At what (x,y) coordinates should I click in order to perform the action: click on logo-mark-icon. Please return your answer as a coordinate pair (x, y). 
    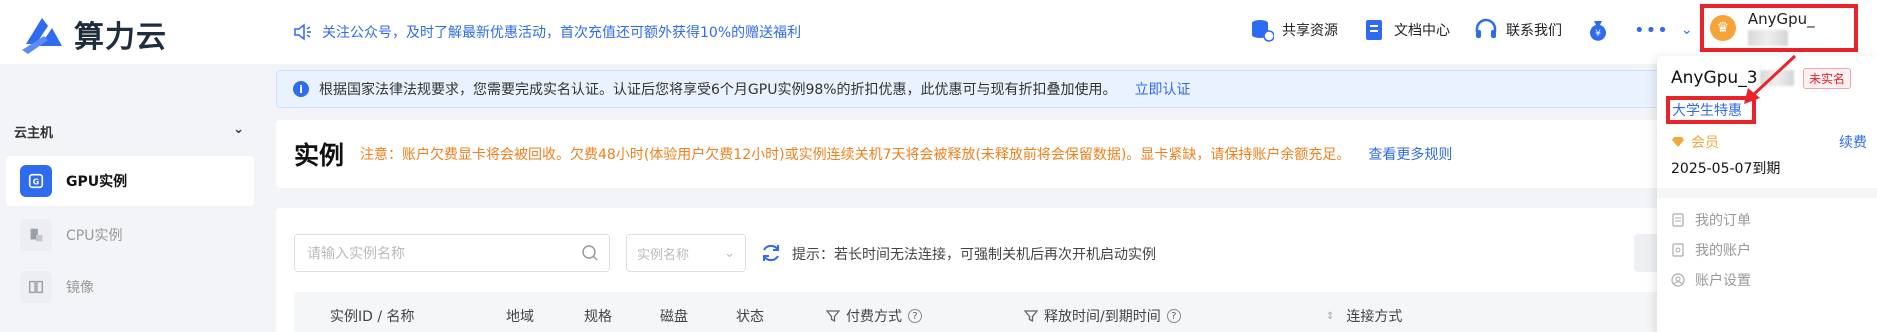
    Looking at the image, I should click on (42, 36).